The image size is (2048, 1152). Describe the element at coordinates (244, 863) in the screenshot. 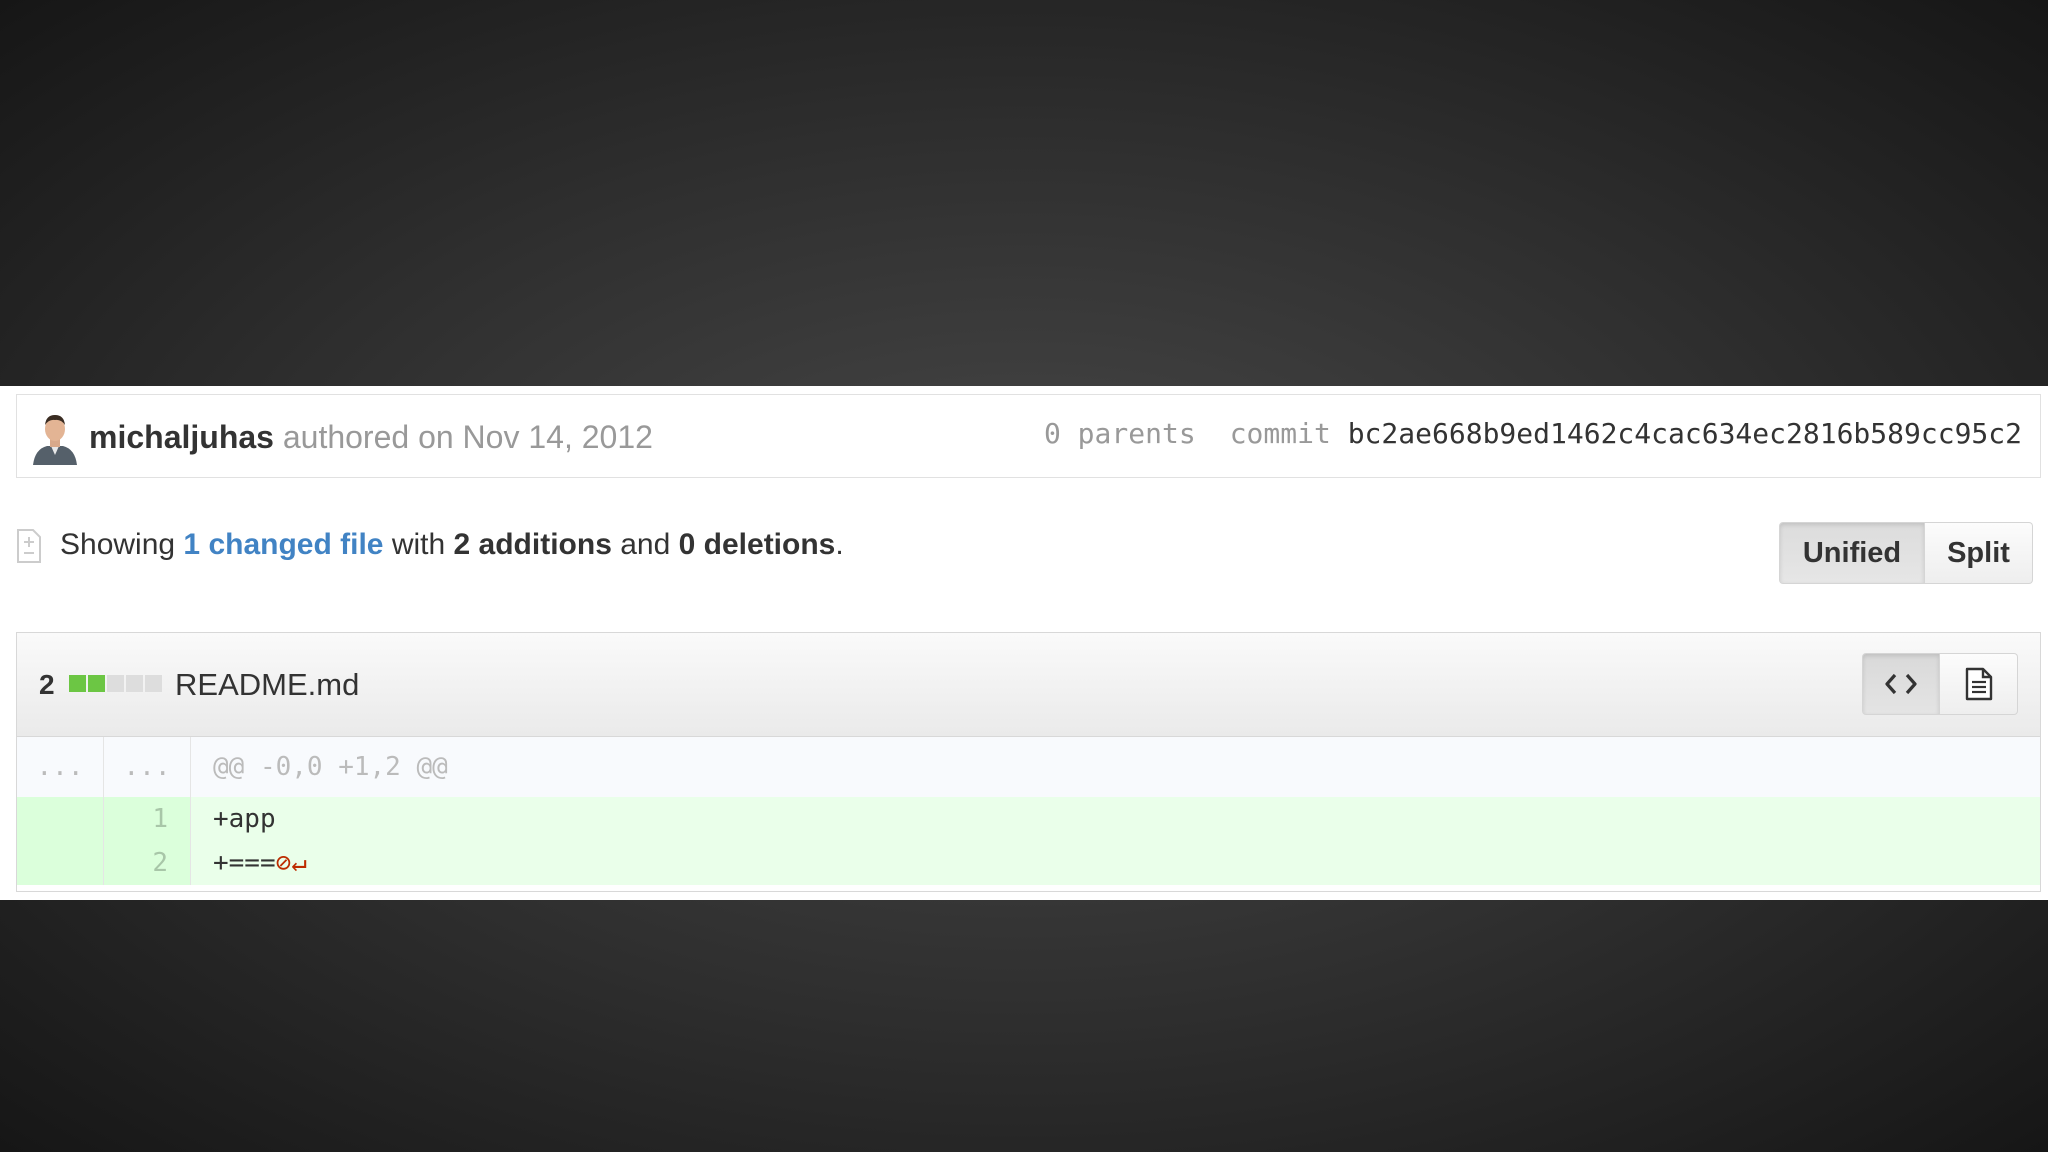

I see `line-code: +===` at that location.